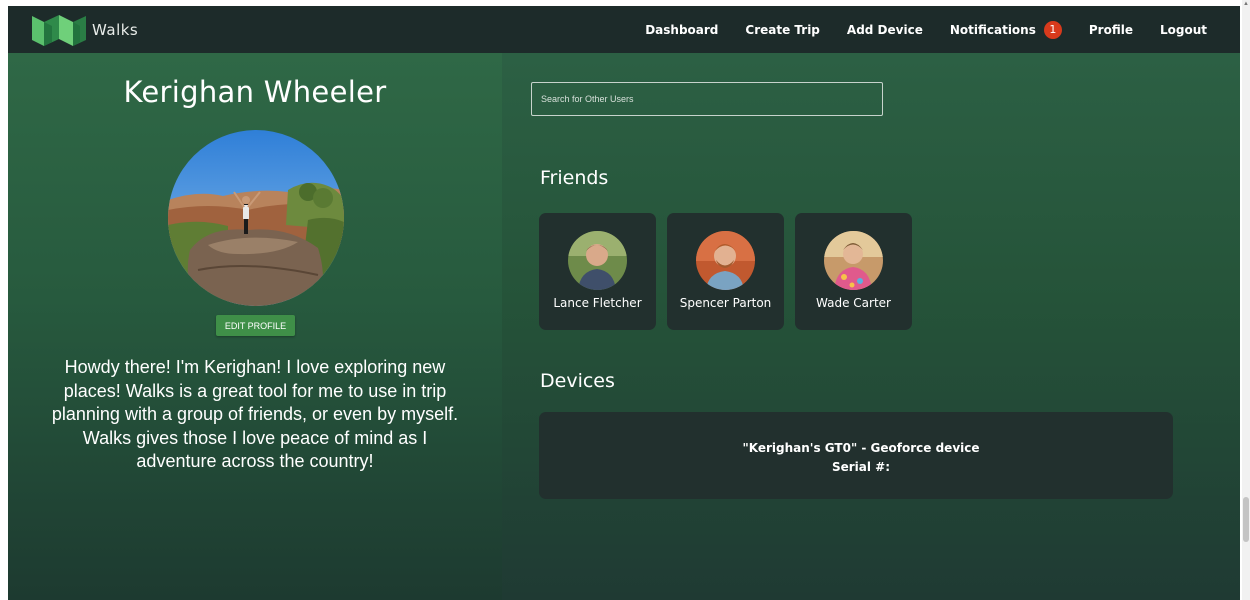 This screenshot has height=600, width=1250. What do you see at coordinates (853, 303) in the screenshot?
I see `friend-name: Wade Carter` at bounding box center [853, 303].